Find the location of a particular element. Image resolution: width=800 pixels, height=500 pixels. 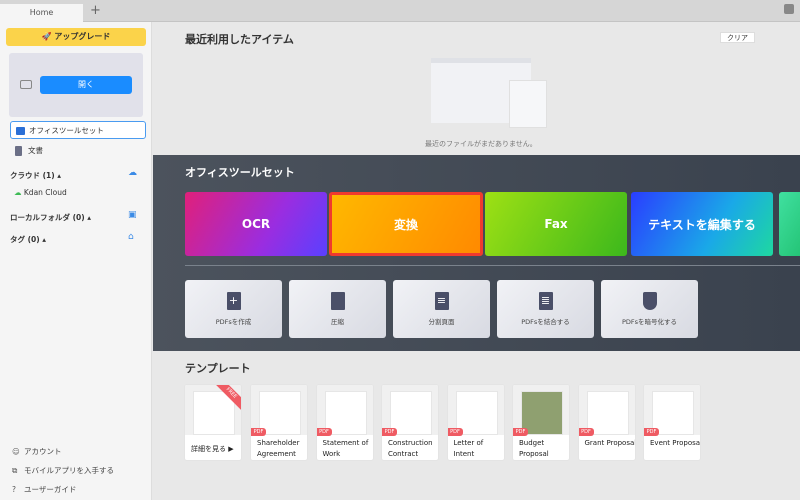

shield-icon is located at coordinates (649, 301).